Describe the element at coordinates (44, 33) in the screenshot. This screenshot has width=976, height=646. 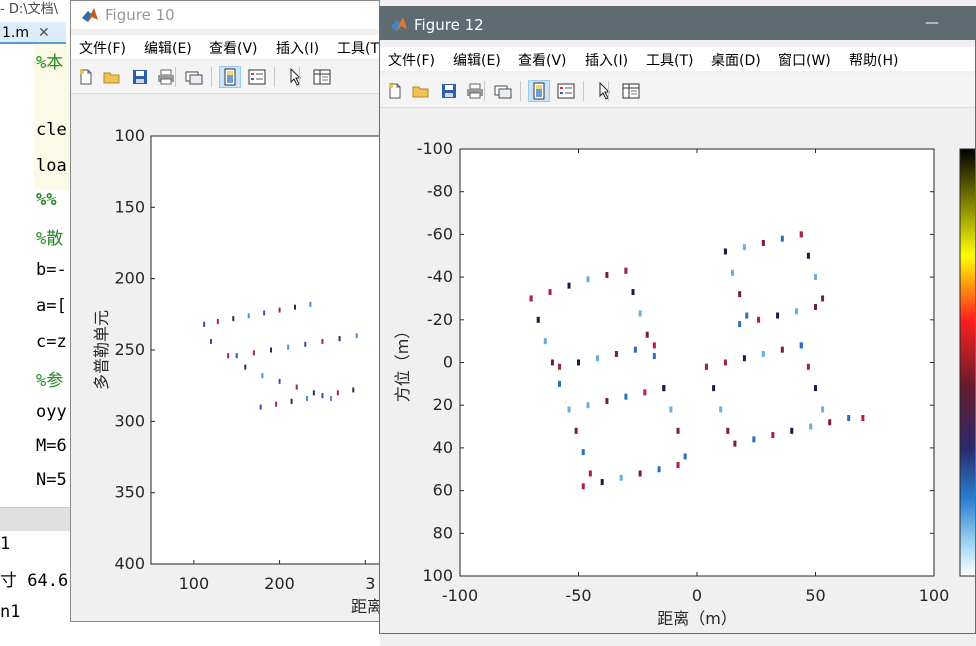
I see `close-icon: ✕` at that location.